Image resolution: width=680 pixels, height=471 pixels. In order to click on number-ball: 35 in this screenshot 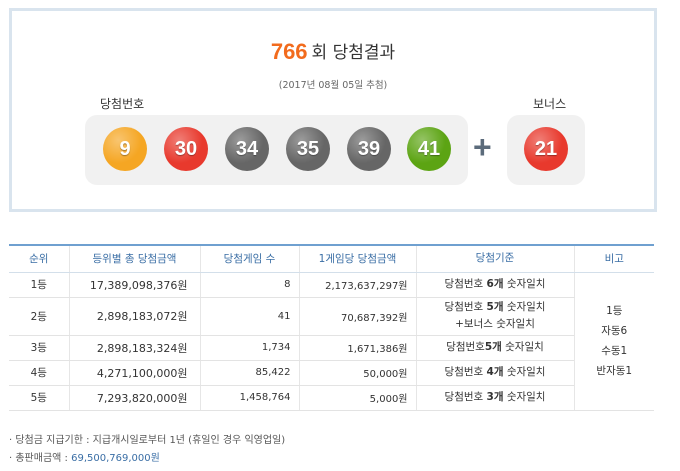, I will do `click(308, 149)`.